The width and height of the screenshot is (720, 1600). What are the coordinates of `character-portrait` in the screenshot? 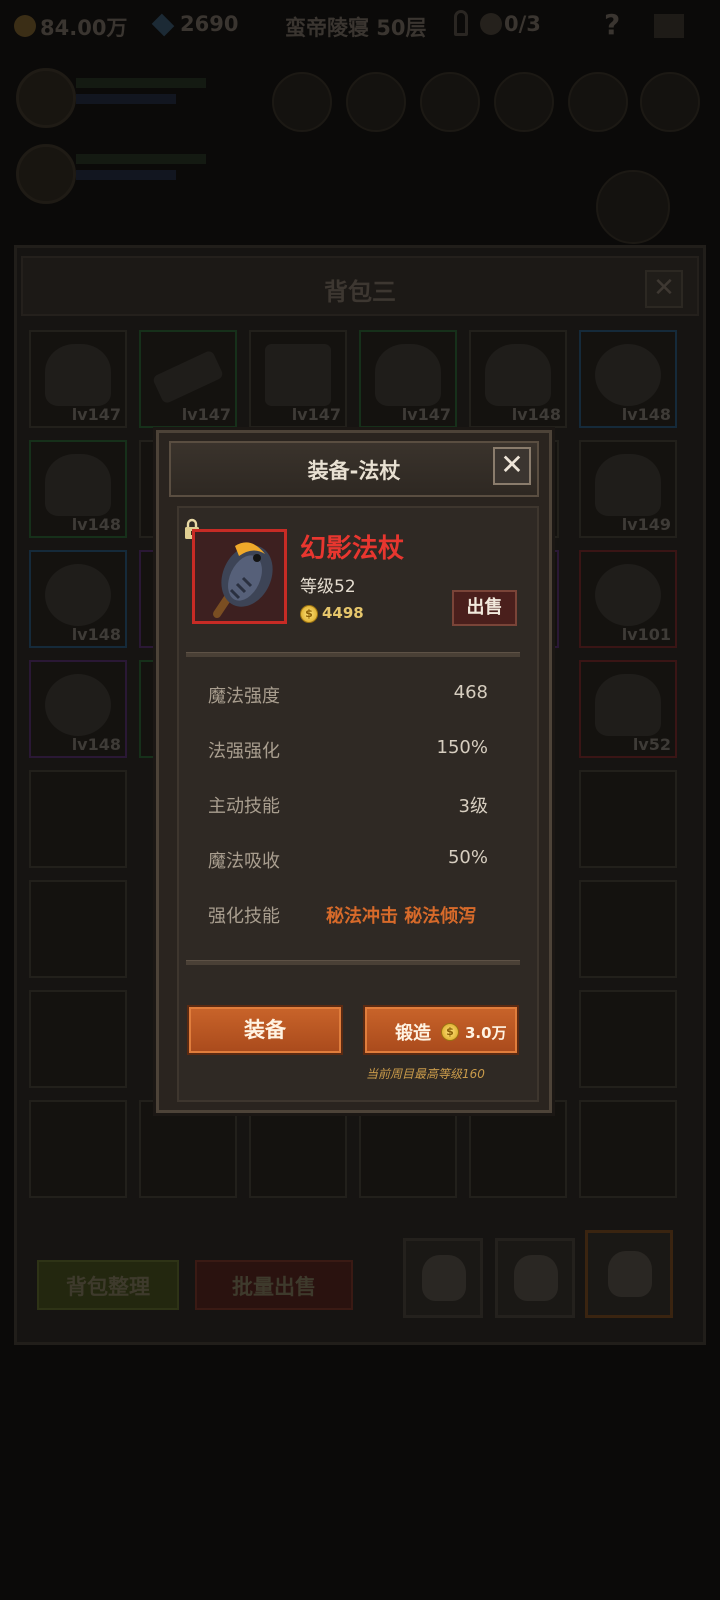 It's located at (633, 207).